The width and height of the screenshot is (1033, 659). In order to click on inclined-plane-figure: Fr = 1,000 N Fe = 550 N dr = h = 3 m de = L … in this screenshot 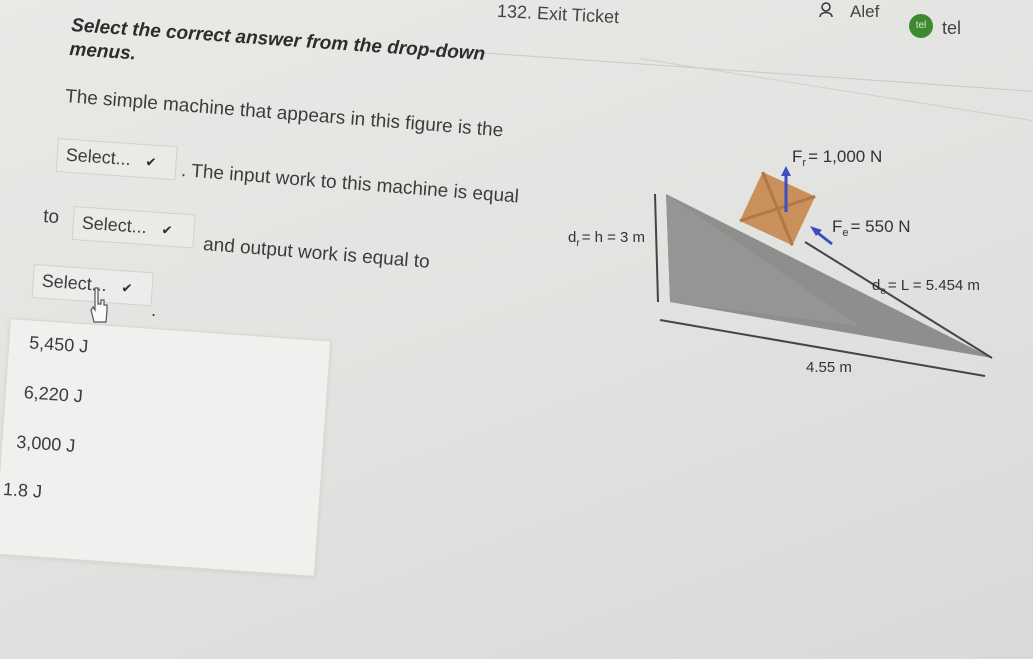, I will do `click(780, 262)`.